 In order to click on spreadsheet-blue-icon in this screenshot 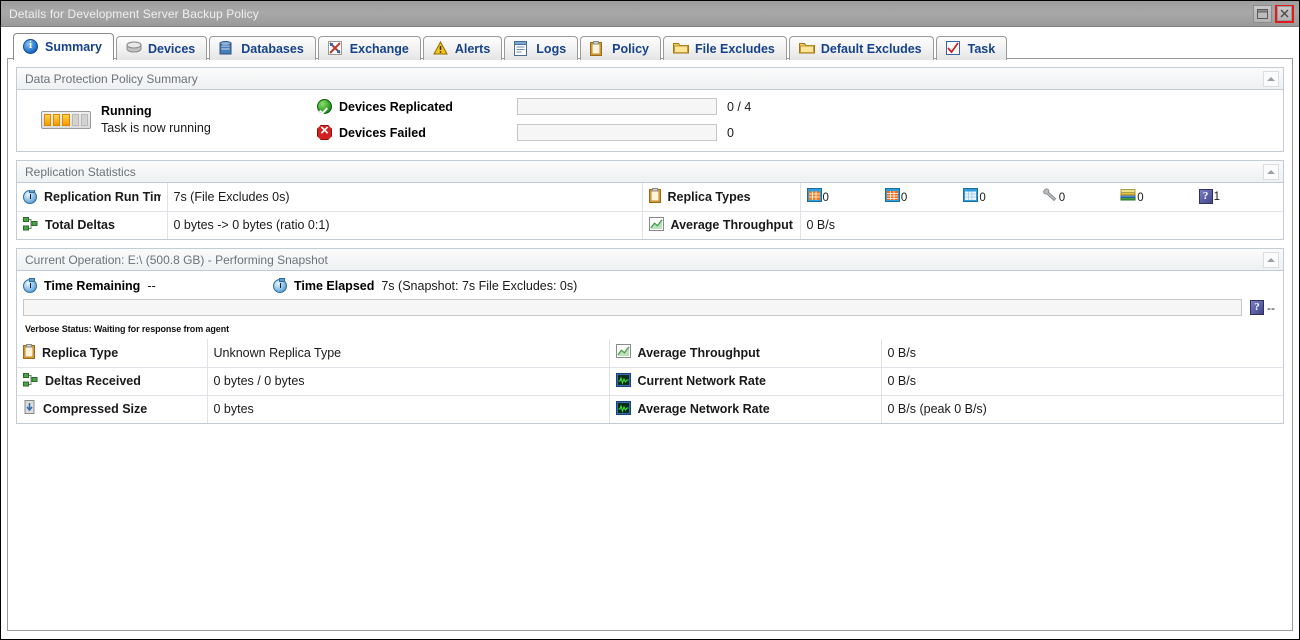, I will do `click(814, 196)`.